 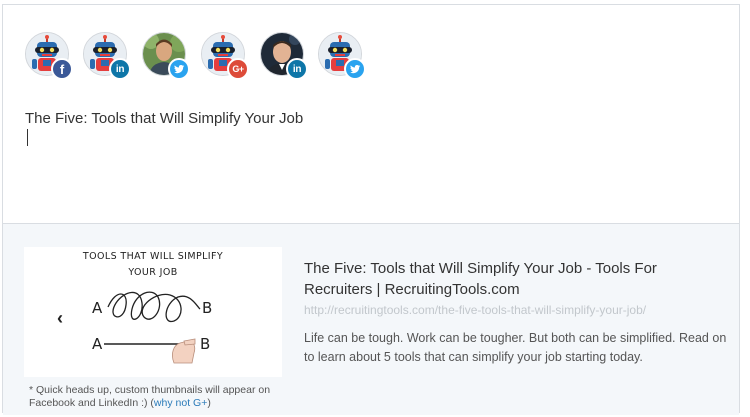 What do you see at coordinates (281, 319) in the screenshot?
I see `thumbnail-next-arrow: ›` at bounding box center [281, 319].